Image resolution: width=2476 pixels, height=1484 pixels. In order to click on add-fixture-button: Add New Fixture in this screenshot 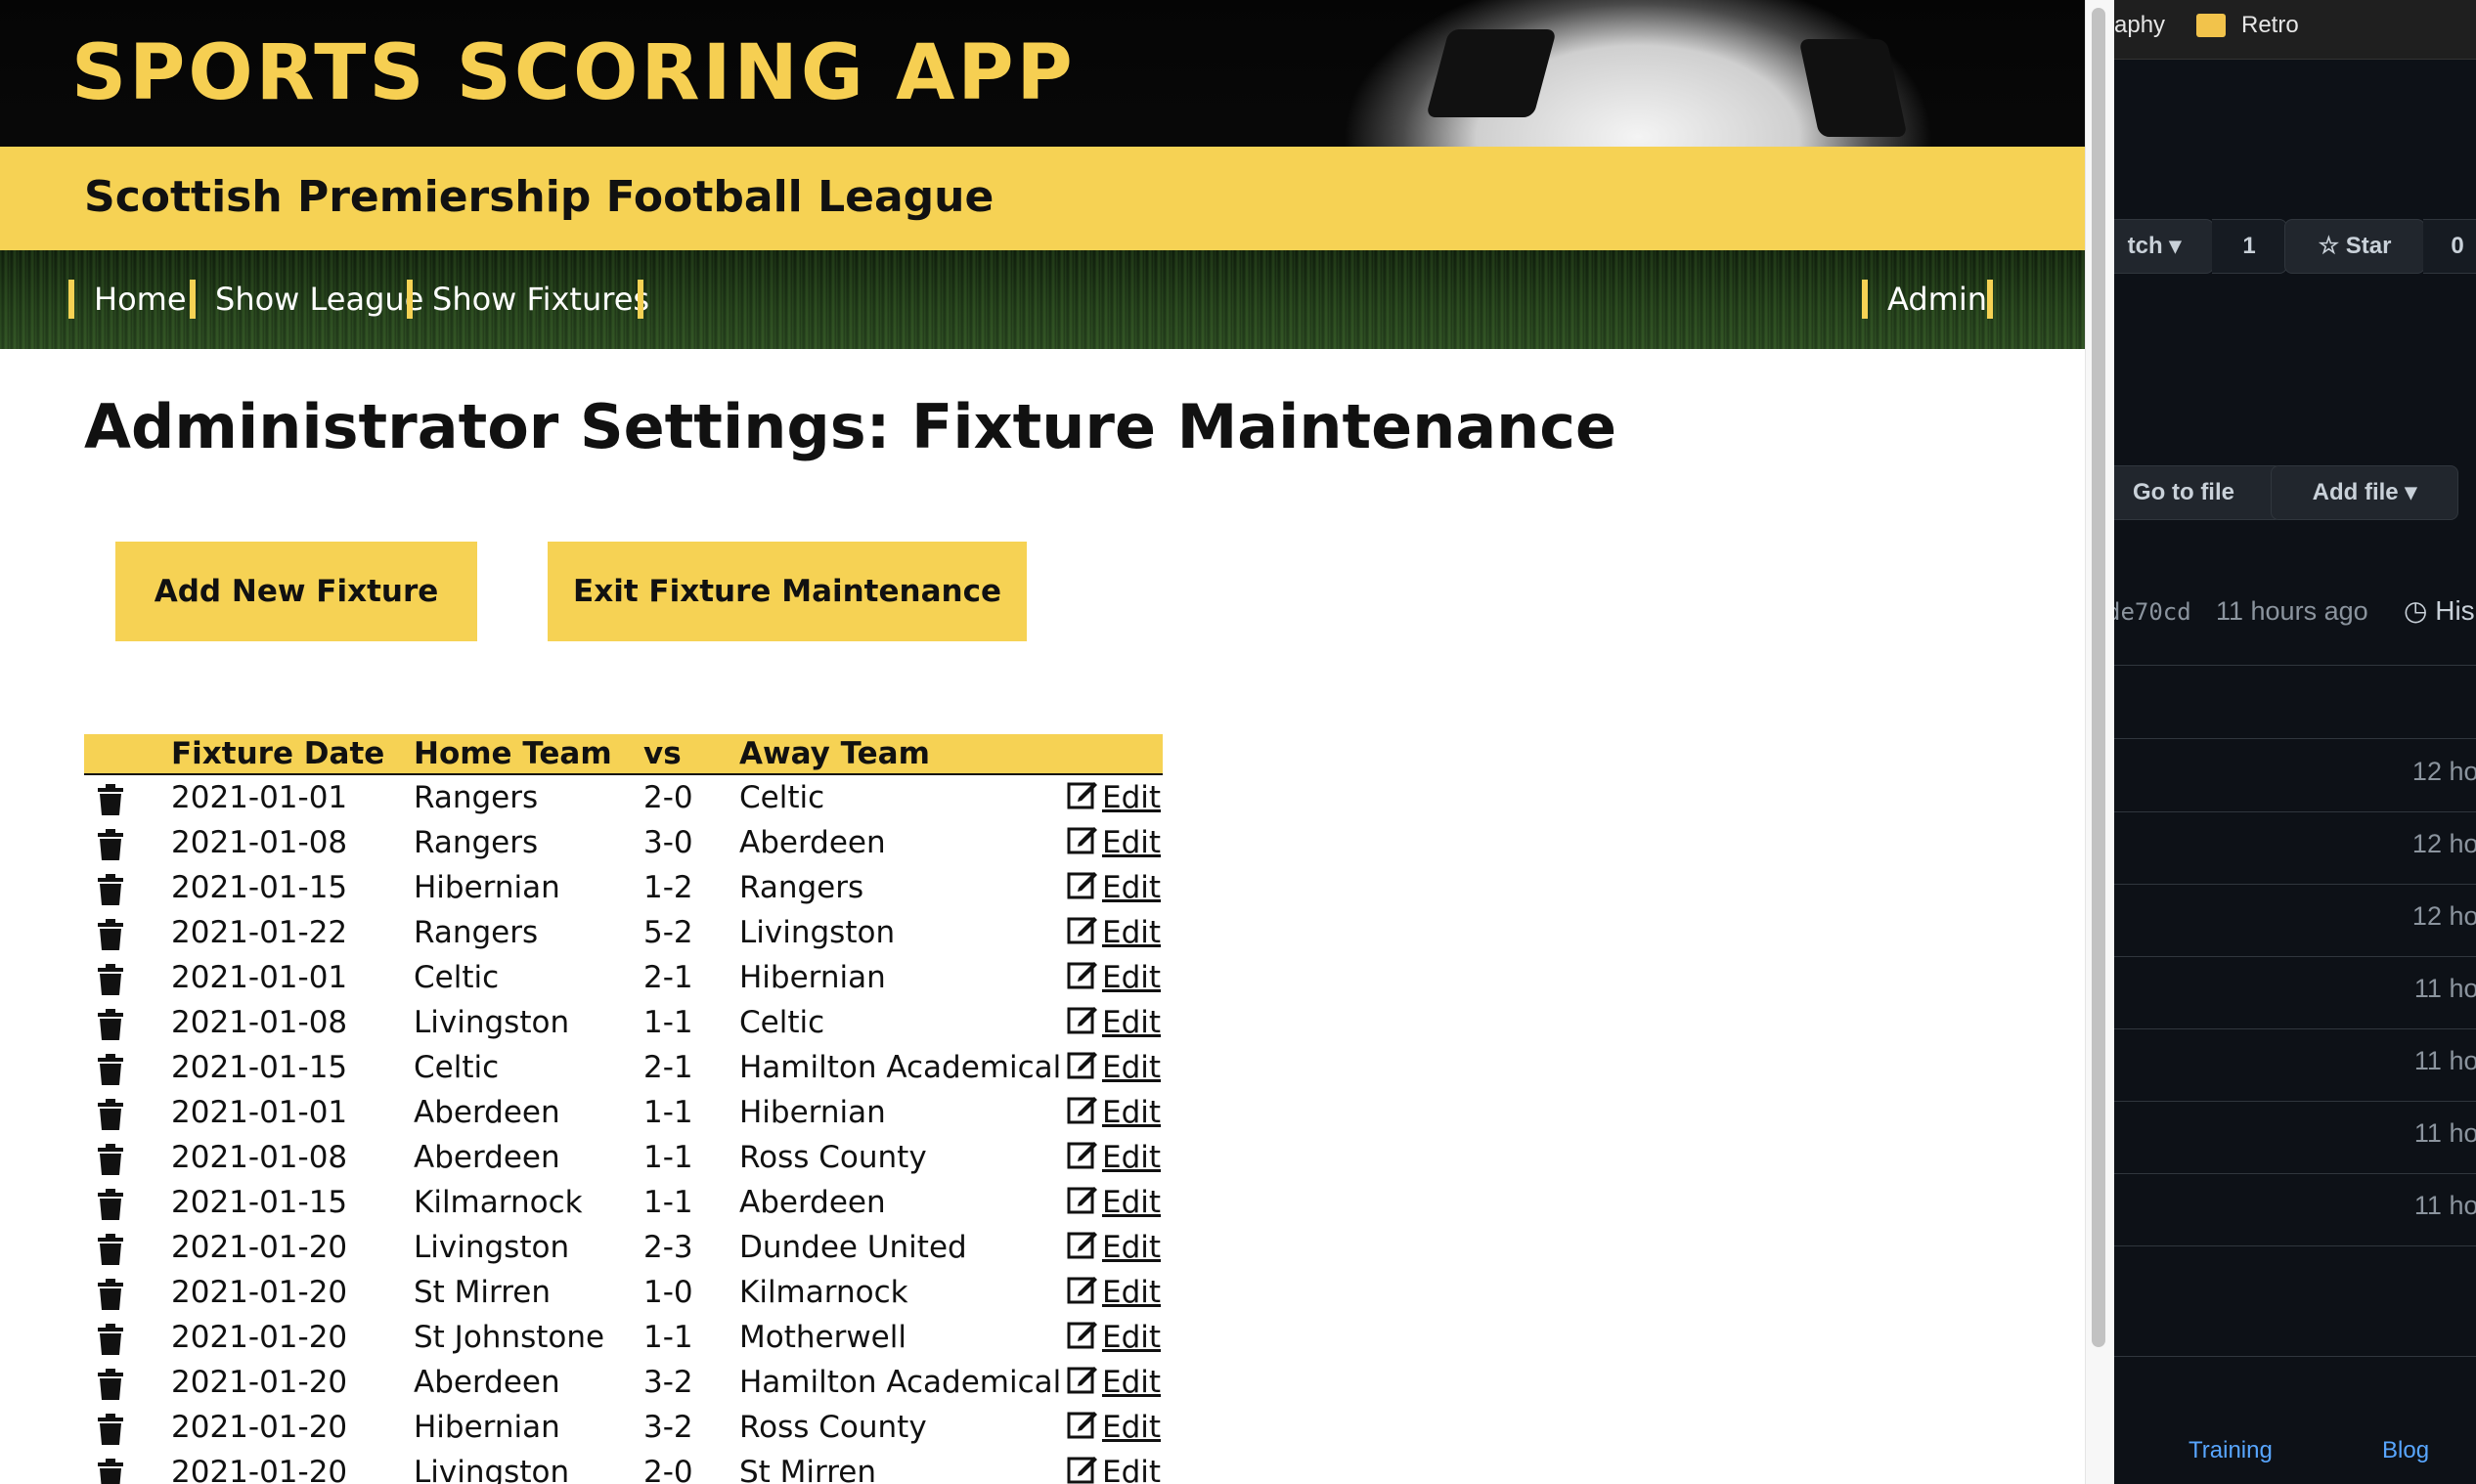, I will do `click(296, 591)`.